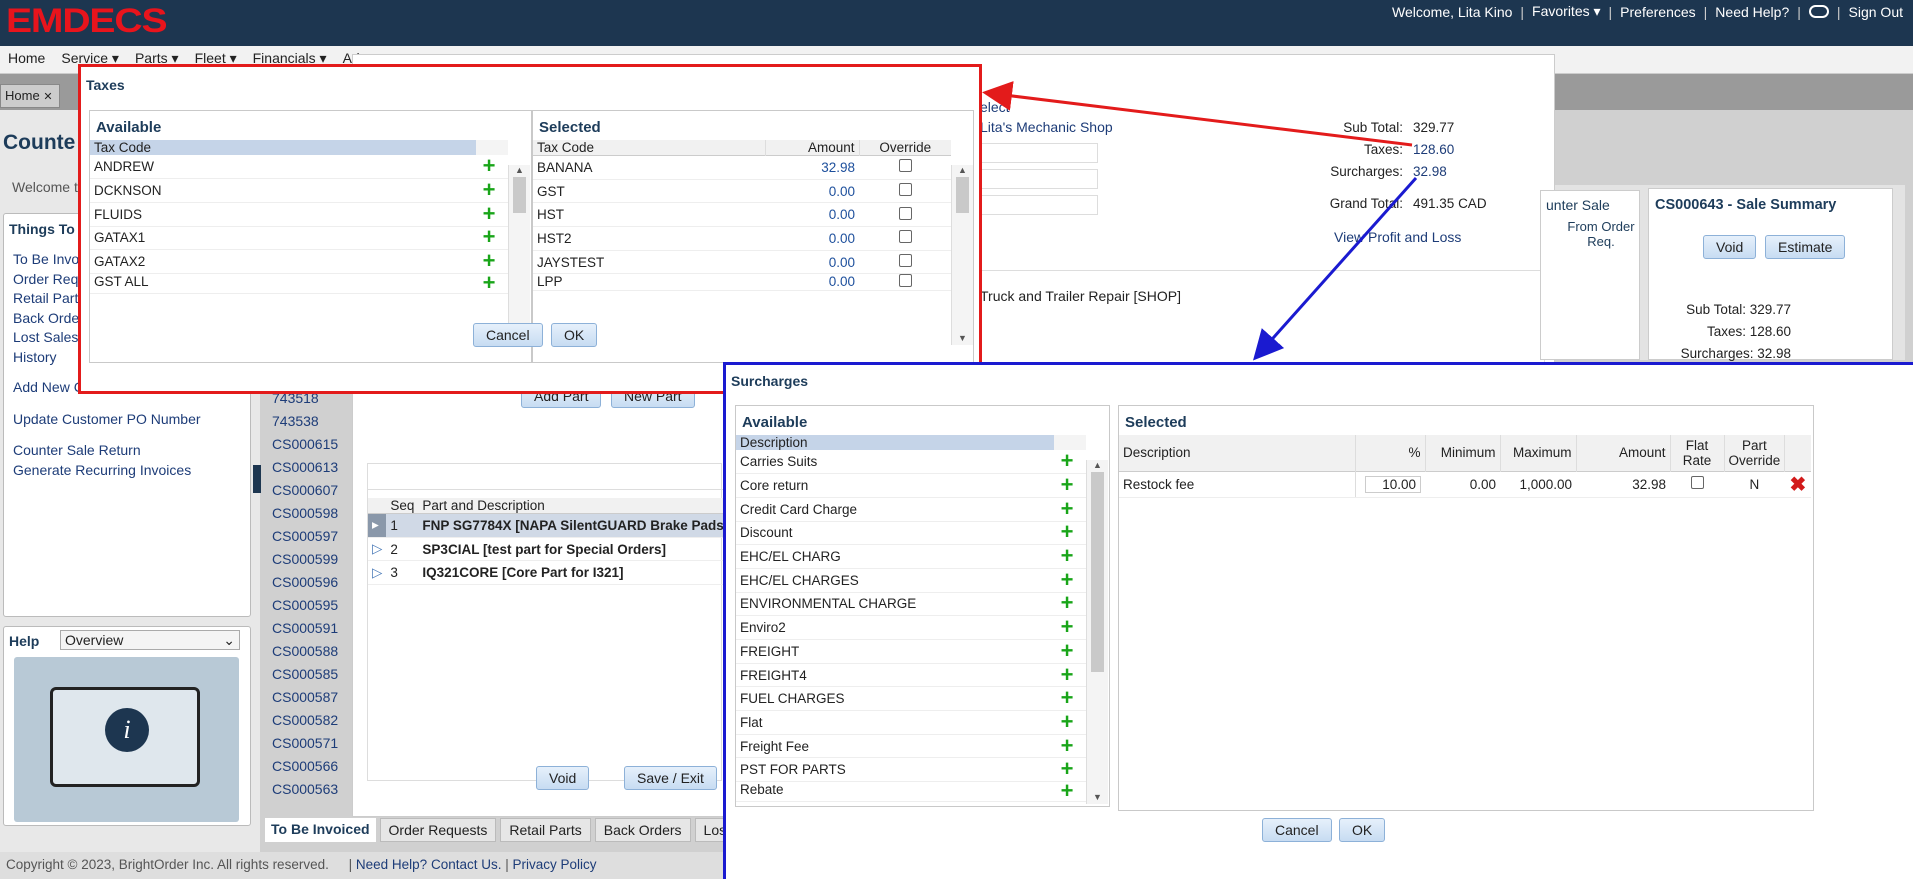 The height and width of the screenshot is (879, 1913). What do you see at coordinates (911, 722) in the screenshot?
I see `list-item: Flat +` at bounding box center [911, 722].